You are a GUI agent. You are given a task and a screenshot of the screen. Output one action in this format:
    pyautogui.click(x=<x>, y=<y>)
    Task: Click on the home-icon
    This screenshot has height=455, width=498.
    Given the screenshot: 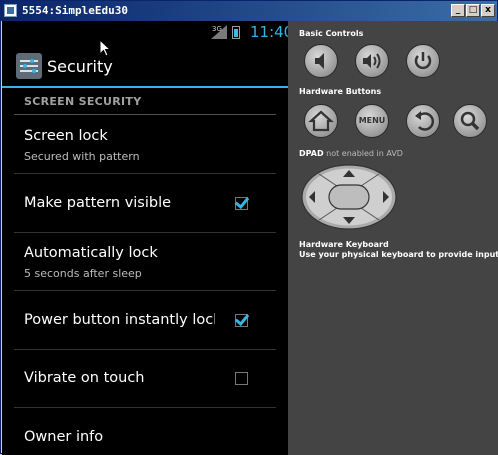 What is the action you would take?
    pyautogui.click(x=321, y=121)
    